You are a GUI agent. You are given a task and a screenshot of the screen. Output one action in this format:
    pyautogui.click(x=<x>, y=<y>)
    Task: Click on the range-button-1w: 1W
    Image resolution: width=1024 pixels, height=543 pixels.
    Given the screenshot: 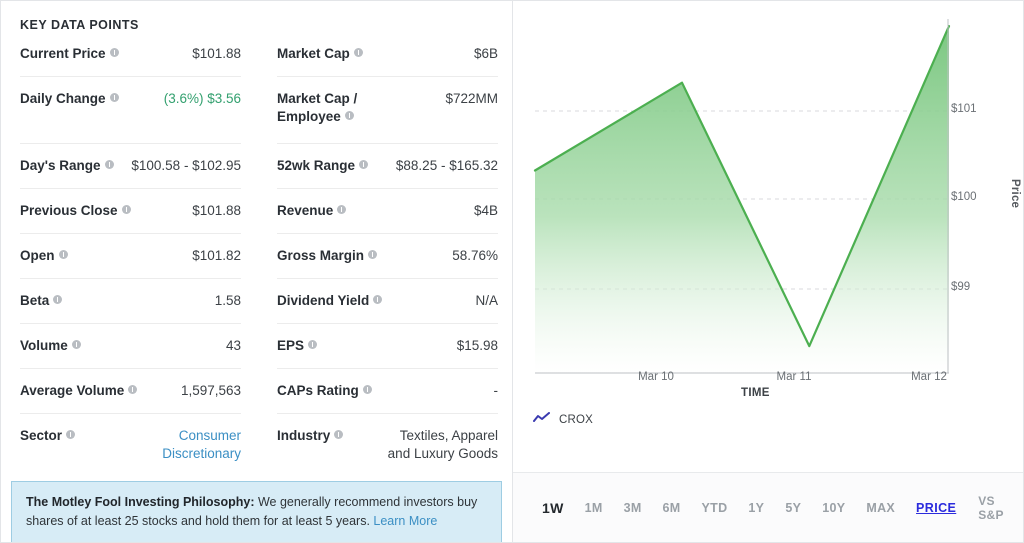 What is the action you would take?
    pyautogui.click(x=553, y=508)
    